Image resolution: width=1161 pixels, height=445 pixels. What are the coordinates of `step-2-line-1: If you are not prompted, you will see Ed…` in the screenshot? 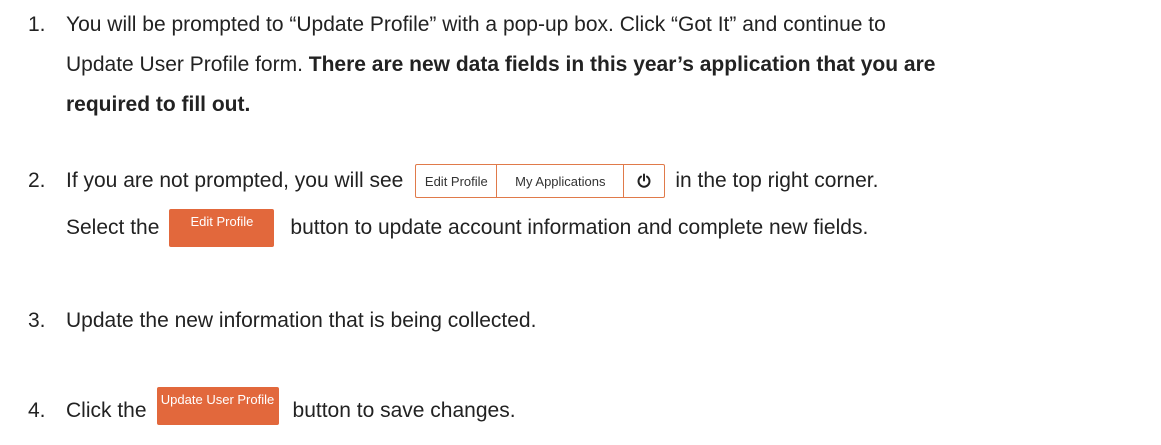 It's located at (472, 181).